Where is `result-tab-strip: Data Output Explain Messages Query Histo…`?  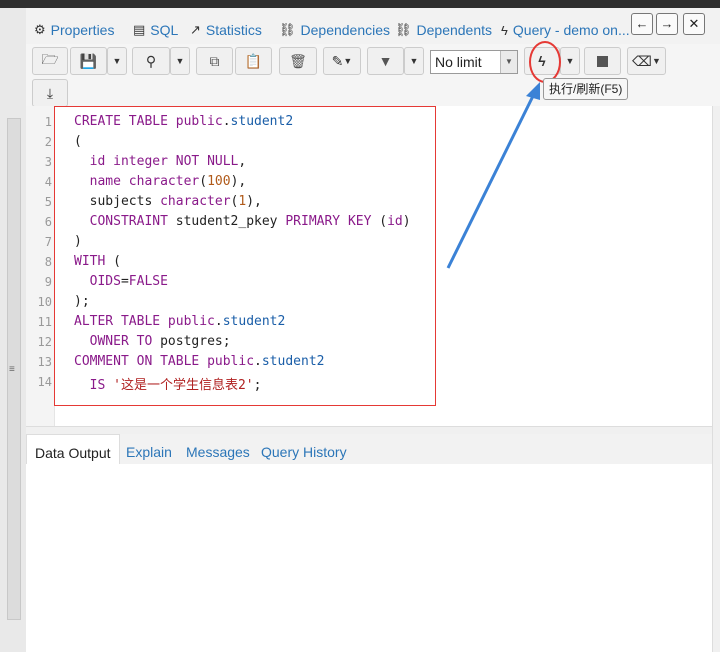
result-tab-strip: Data Output Explain Messages Query Histo… is located at coordinates (369, 449).